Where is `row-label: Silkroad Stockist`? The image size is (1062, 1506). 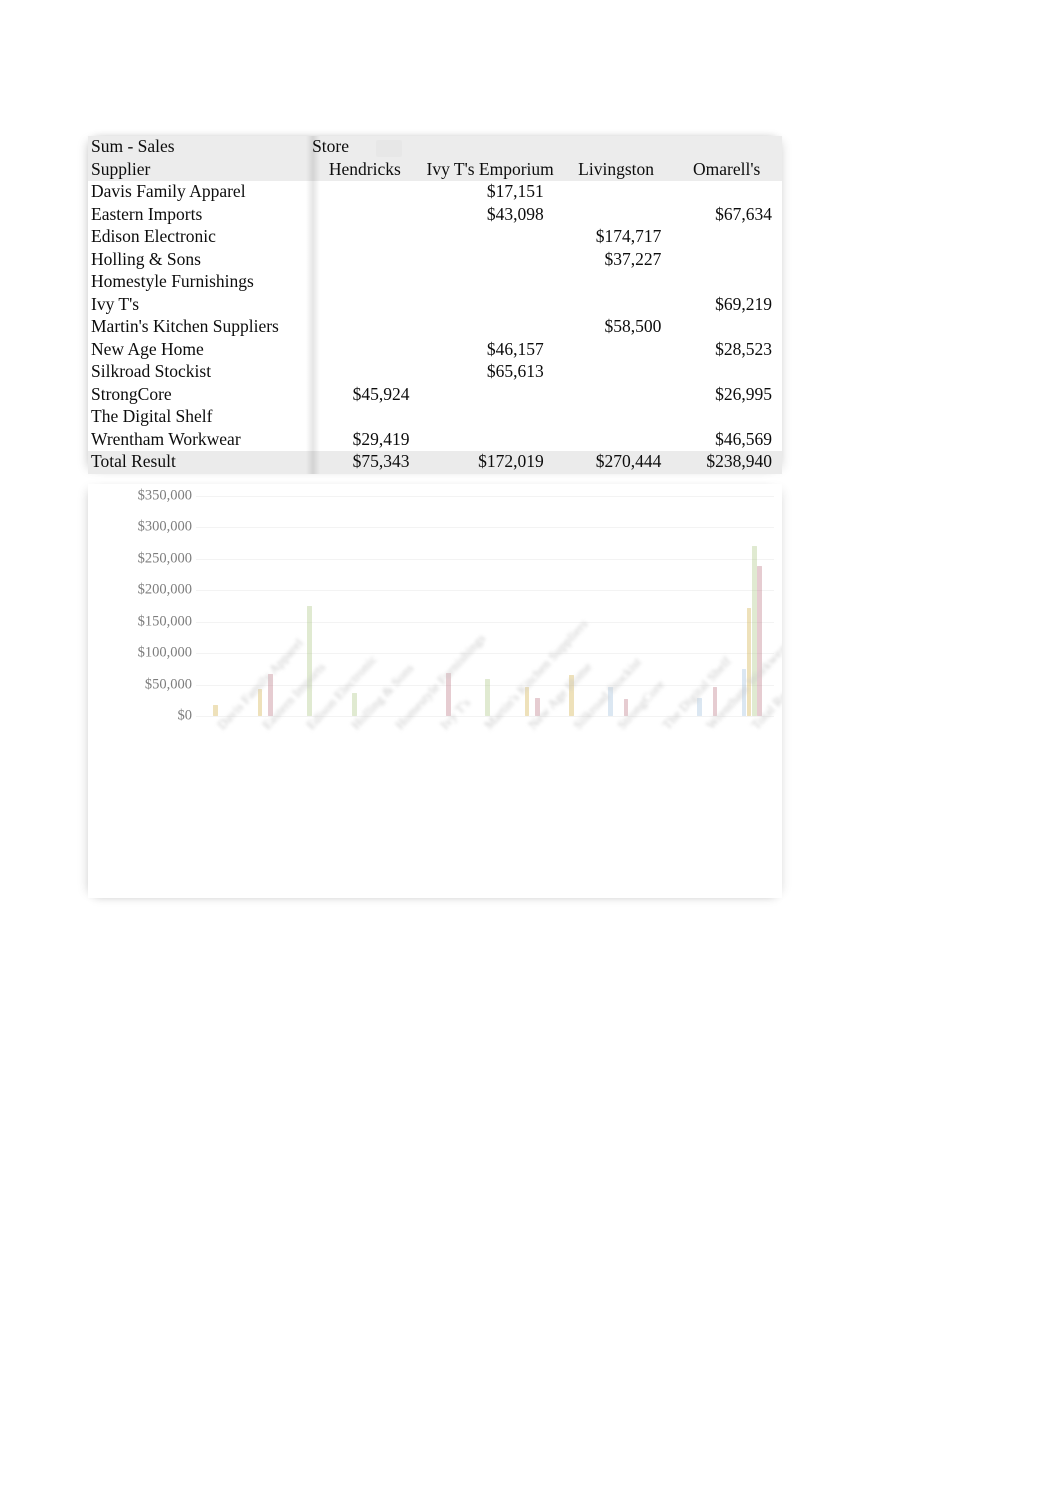 row-label: Silkroad Stockist is located at coordinates (151, 371).